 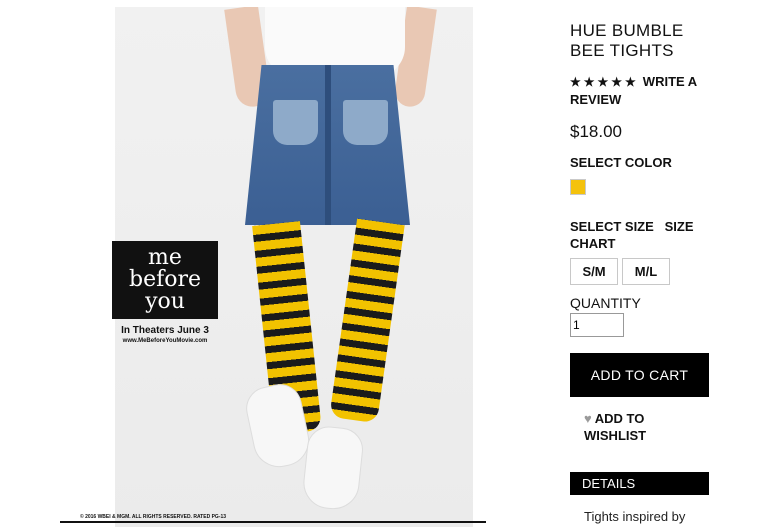 What do you see at coordinates (639, 483) in the screenshot?
I see `details-tab: DETAILS` at bounding box center [639, 483].